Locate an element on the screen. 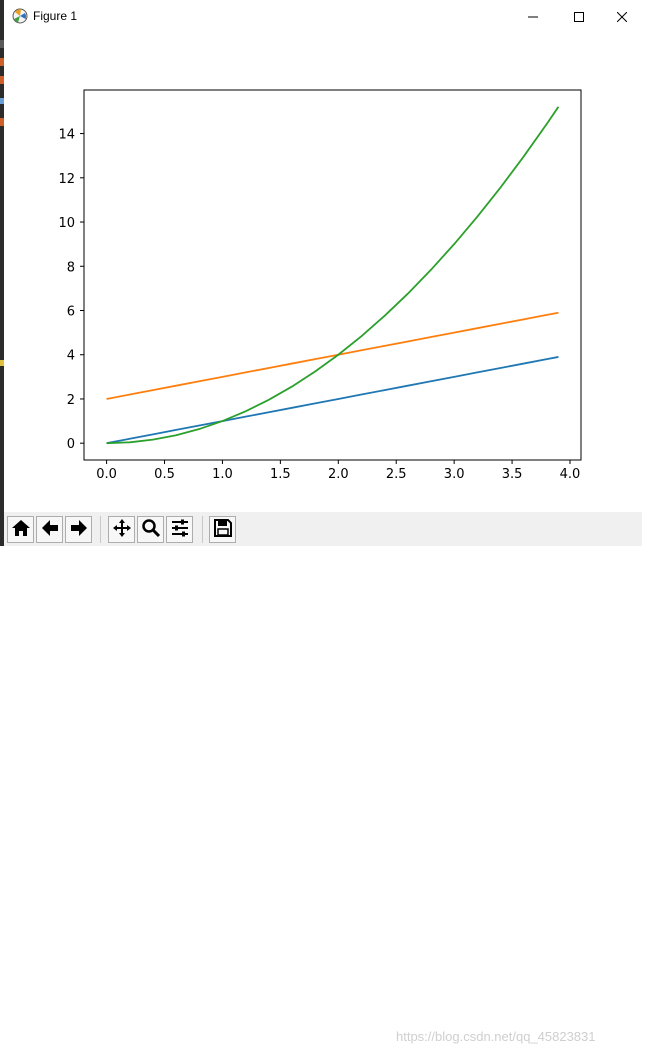  x-tick-label: 1.0 is located at coordinates (222, 474).